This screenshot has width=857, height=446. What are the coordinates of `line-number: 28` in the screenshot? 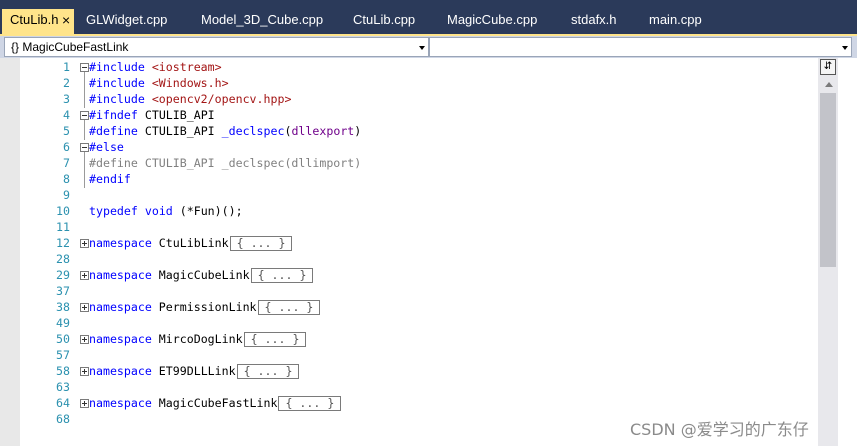 It's located at (63, 259).